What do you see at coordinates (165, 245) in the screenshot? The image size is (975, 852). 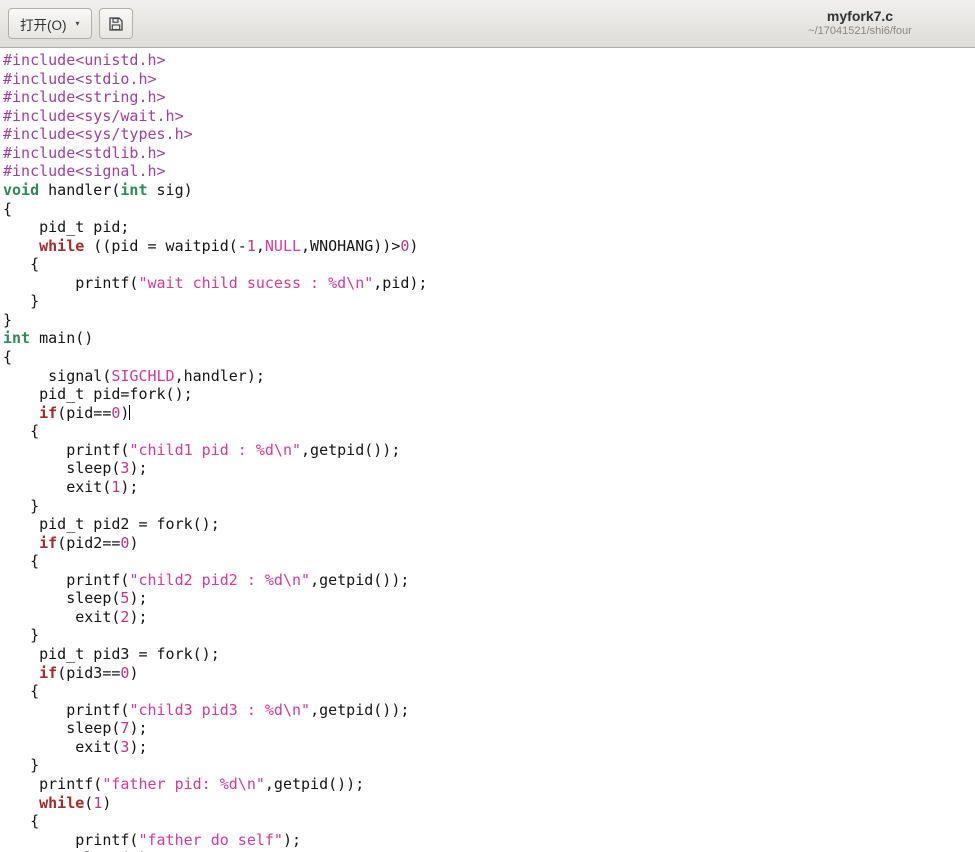 I see `code-token: ((pid = waitpid(-` at bounding box center [165, 245].